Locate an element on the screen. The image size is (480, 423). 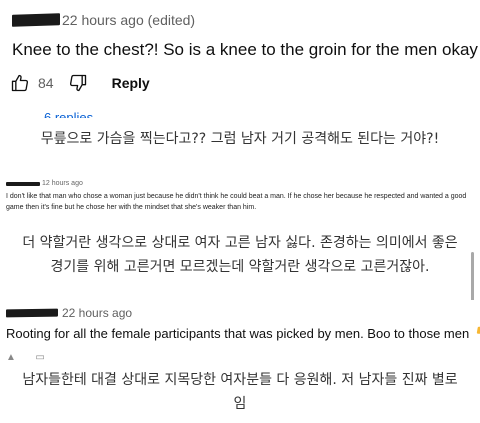
thumbs-down-icon is located at coordinates (78, 83).